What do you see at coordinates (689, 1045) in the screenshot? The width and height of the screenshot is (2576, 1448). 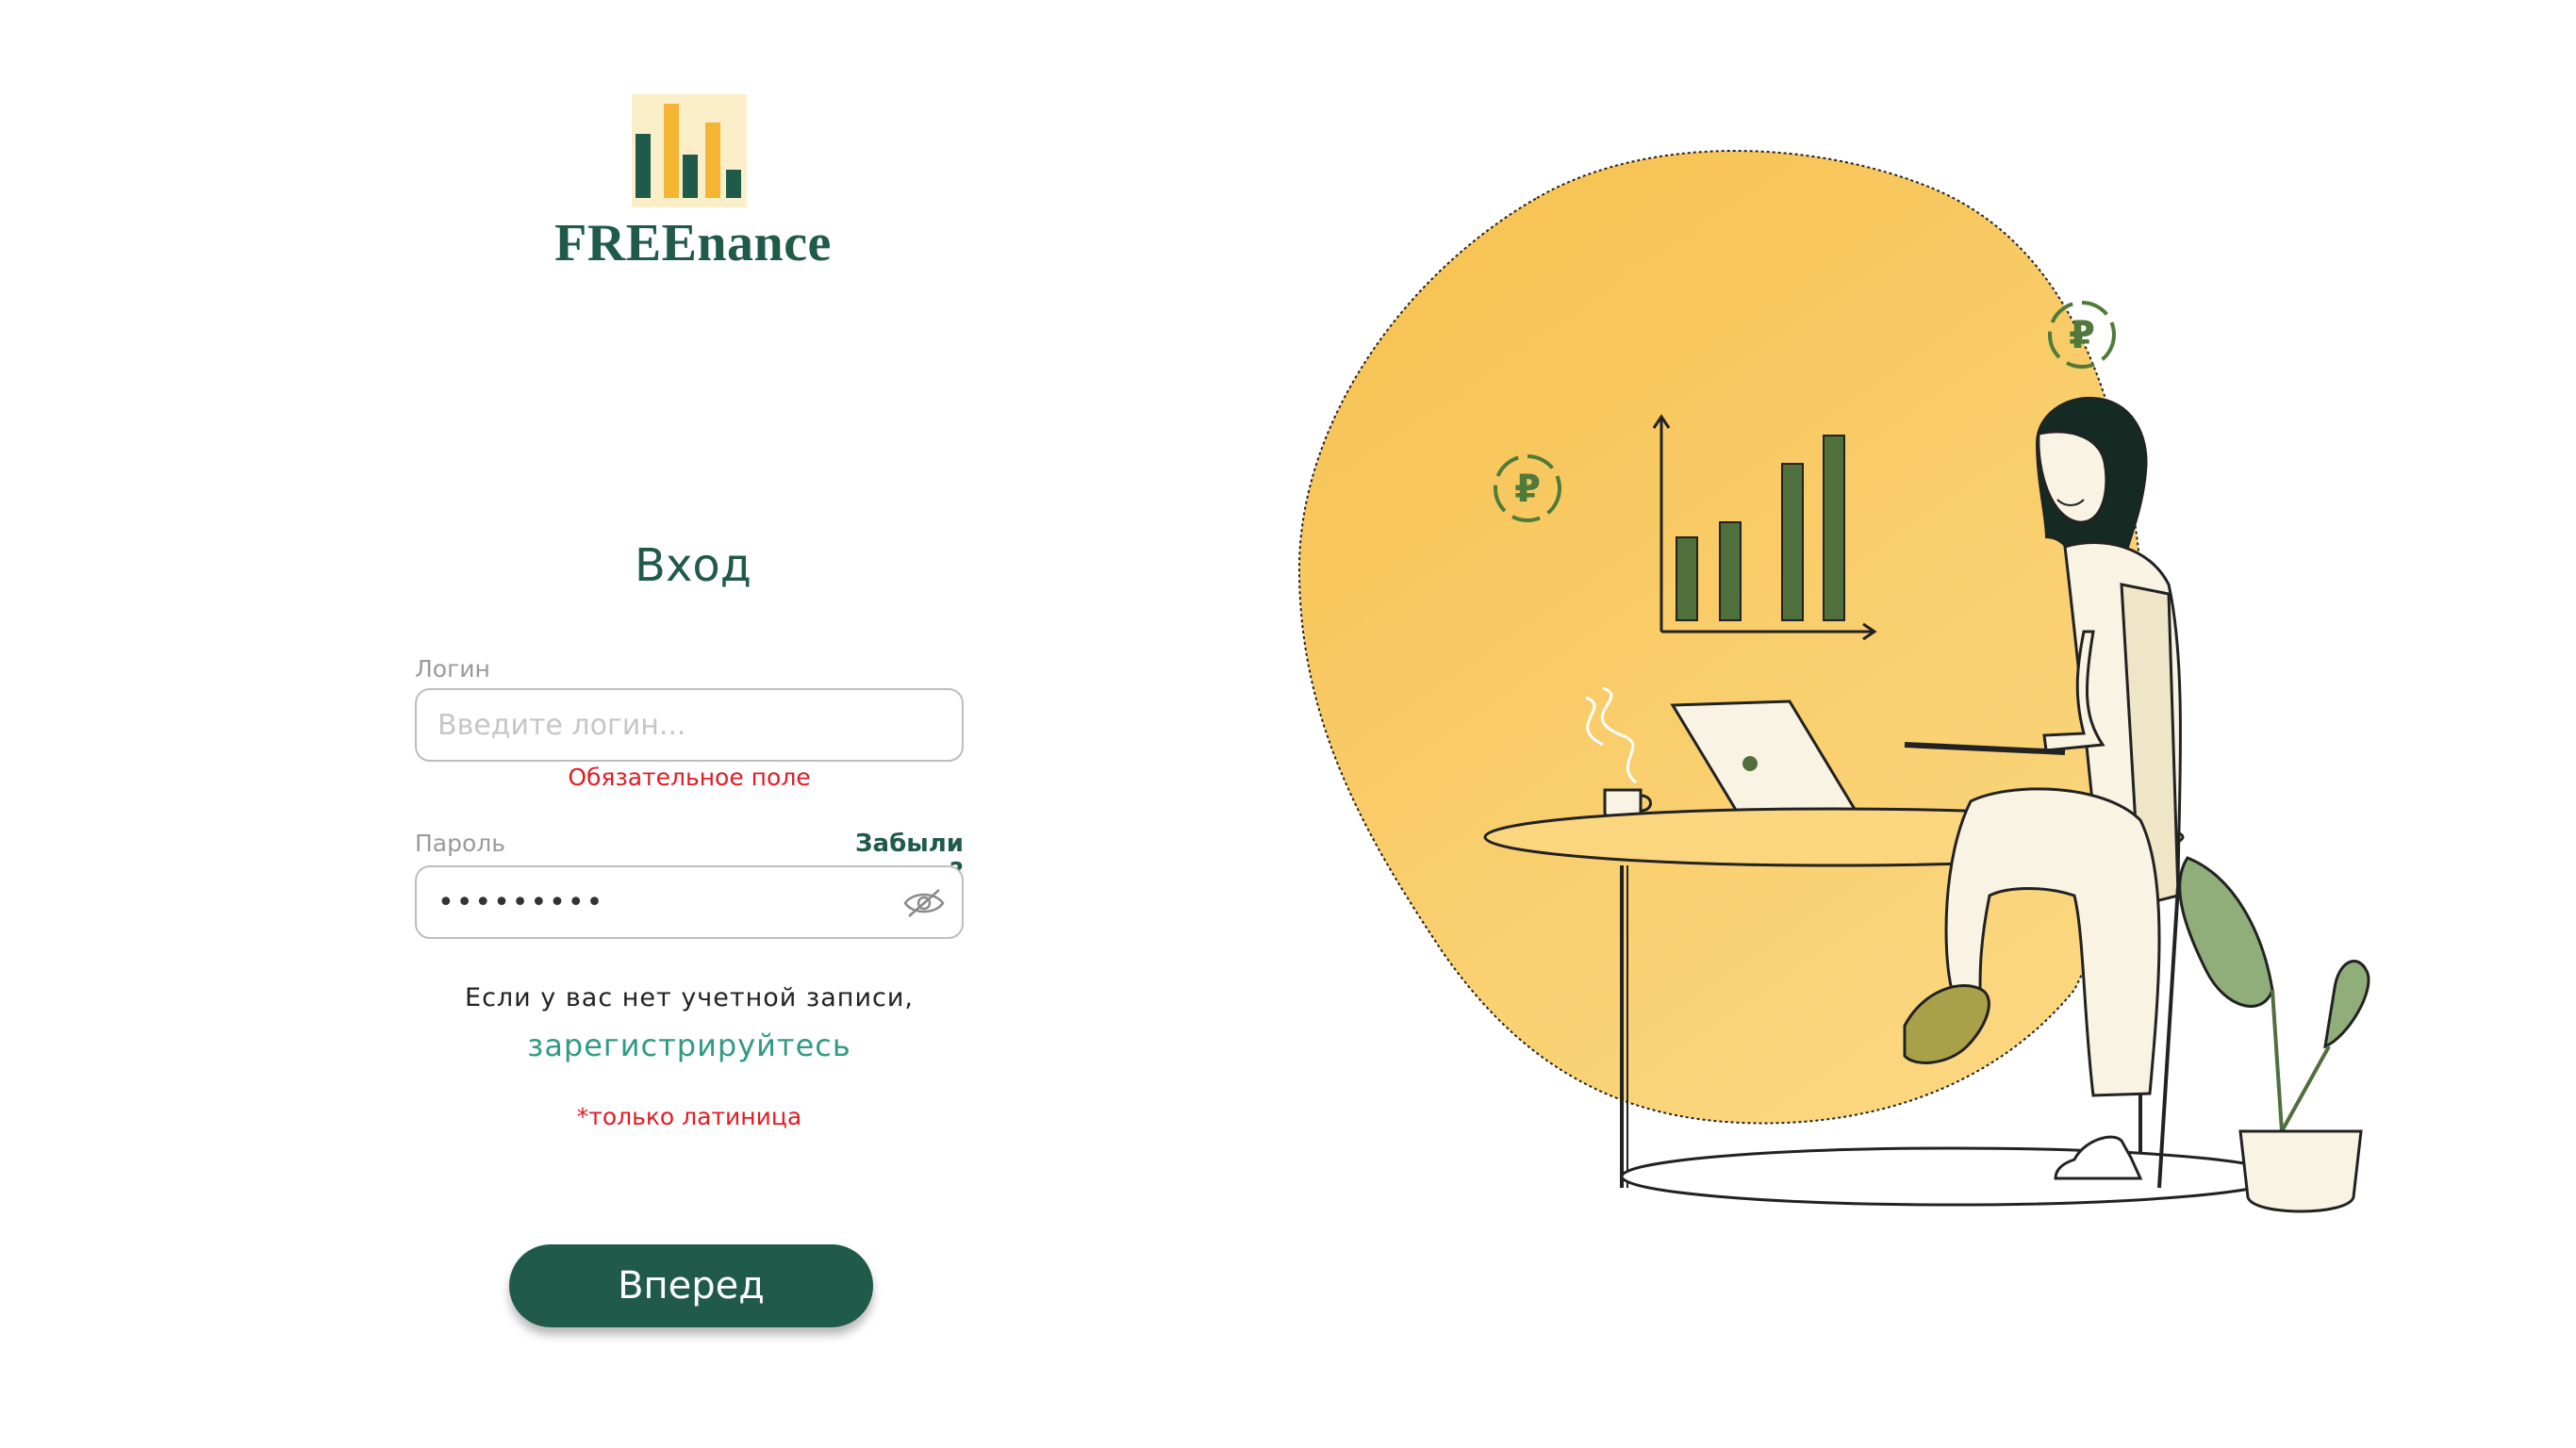 I see `register-link: зарегистрируйтесь` at bounding box center [689, 1045].